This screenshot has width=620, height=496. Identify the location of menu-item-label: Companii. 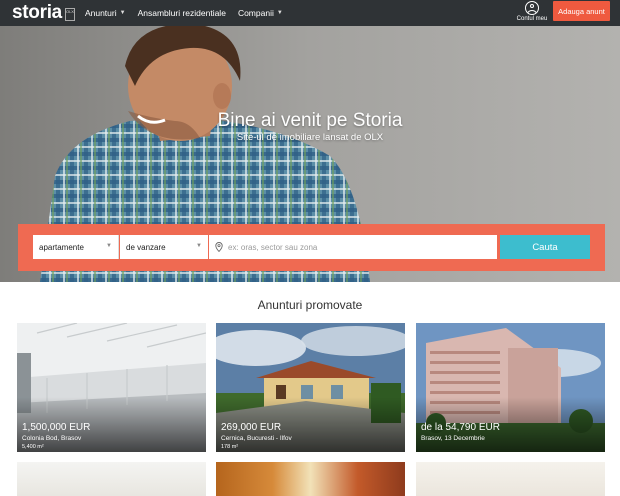
(255, 13).